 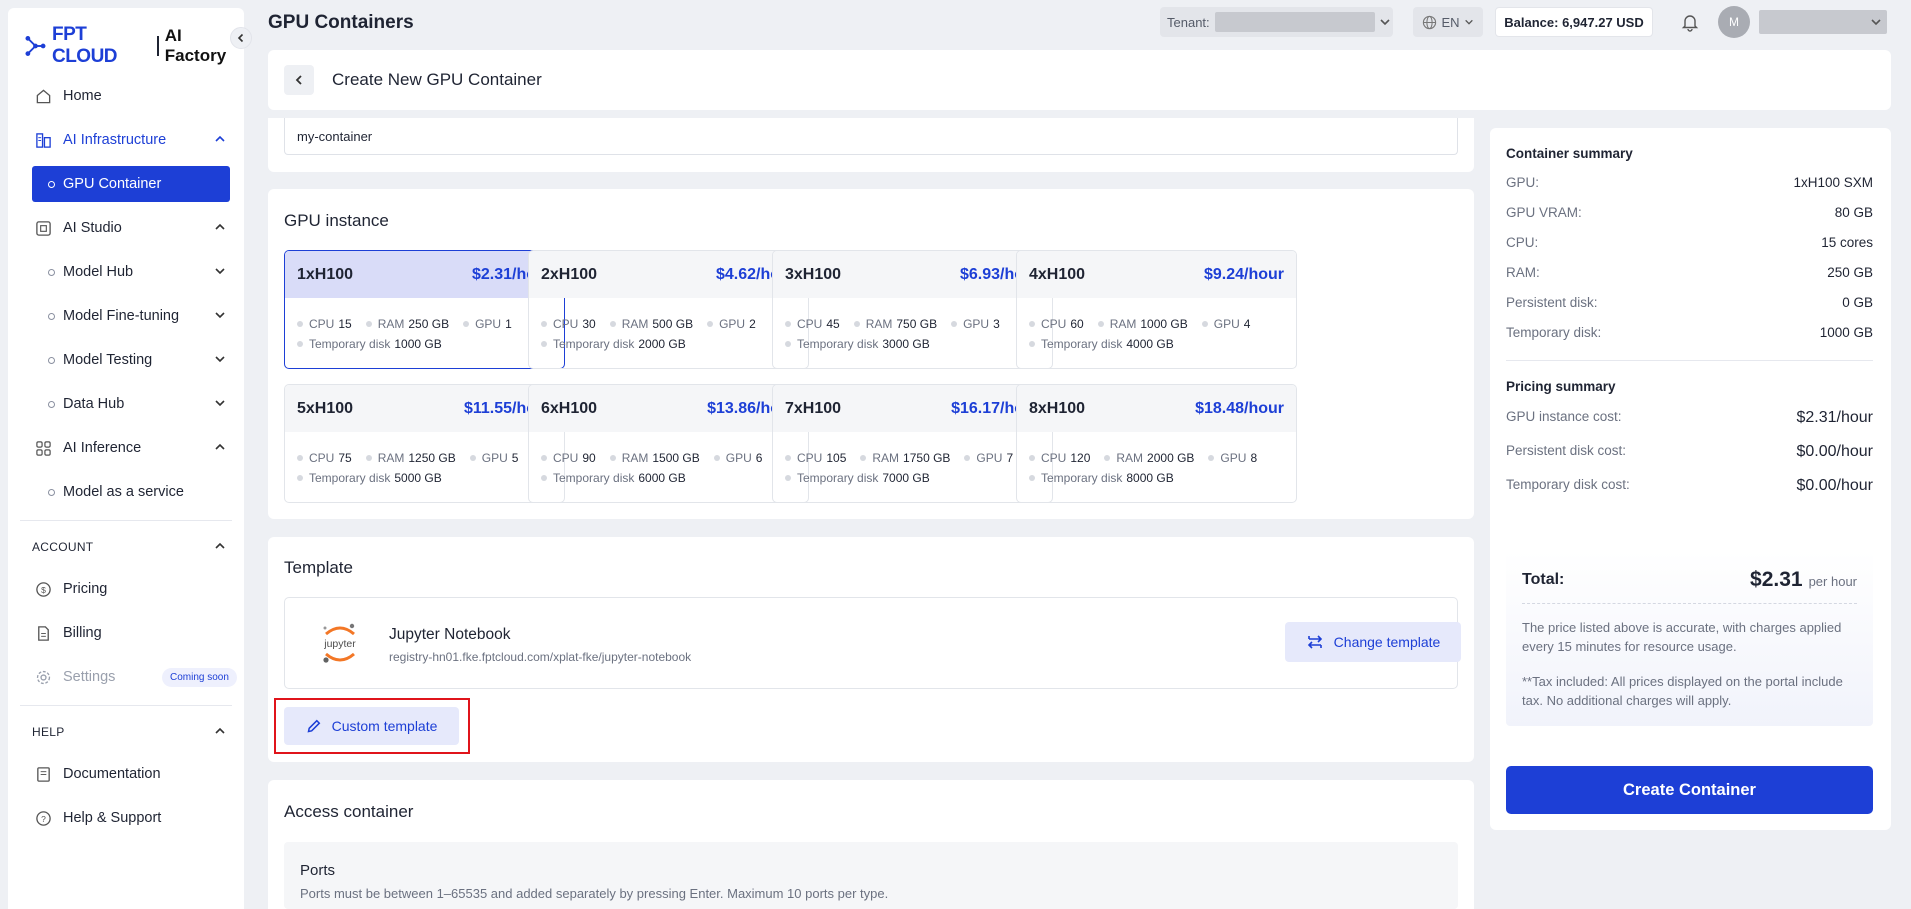 What do you see at coordinates (313, 726) in the screenshot?
I see `pencil-icon` at bounding box center [313, 726].